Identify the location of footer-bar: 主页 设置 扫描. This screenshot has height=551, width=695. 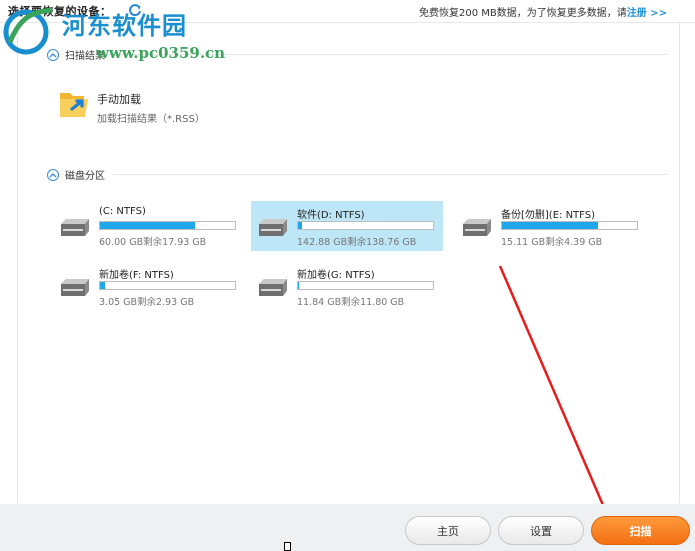
(347, 527).